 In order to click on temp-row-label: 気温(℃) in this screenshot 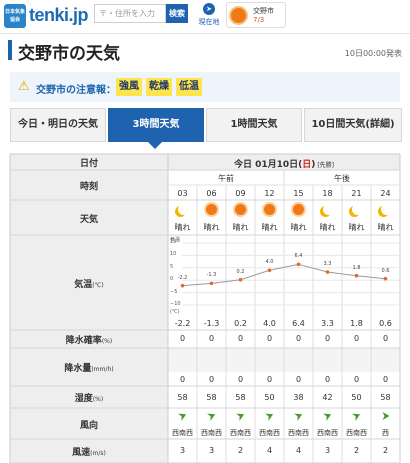, I will do `click(89, 283)`.